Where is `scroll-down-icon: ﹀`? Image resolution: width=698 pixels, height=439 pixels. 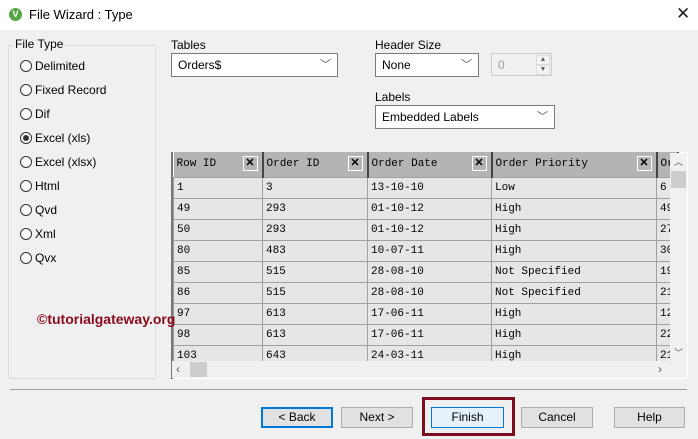 scroll-down-icon: ﹀ is located at coordinates (678, 352).